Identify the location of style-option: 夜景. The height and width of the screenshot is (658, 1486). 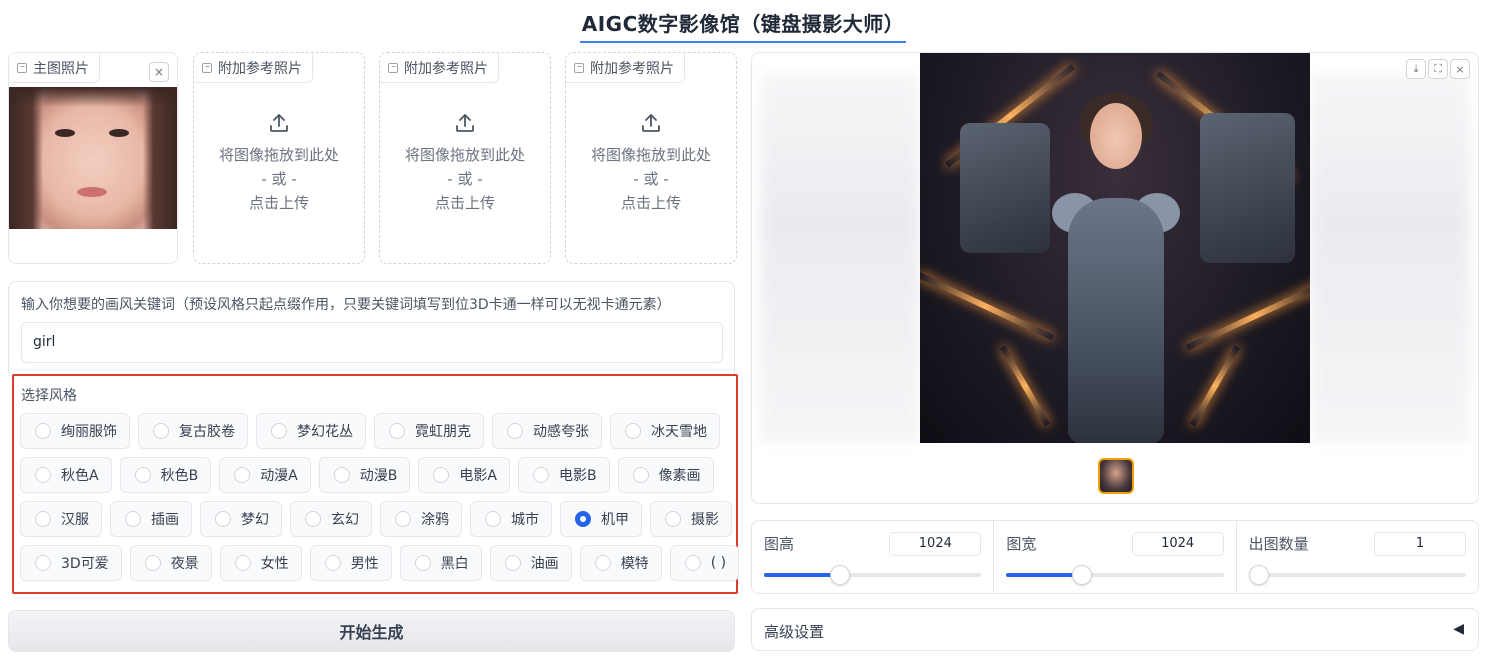
(170, 563).